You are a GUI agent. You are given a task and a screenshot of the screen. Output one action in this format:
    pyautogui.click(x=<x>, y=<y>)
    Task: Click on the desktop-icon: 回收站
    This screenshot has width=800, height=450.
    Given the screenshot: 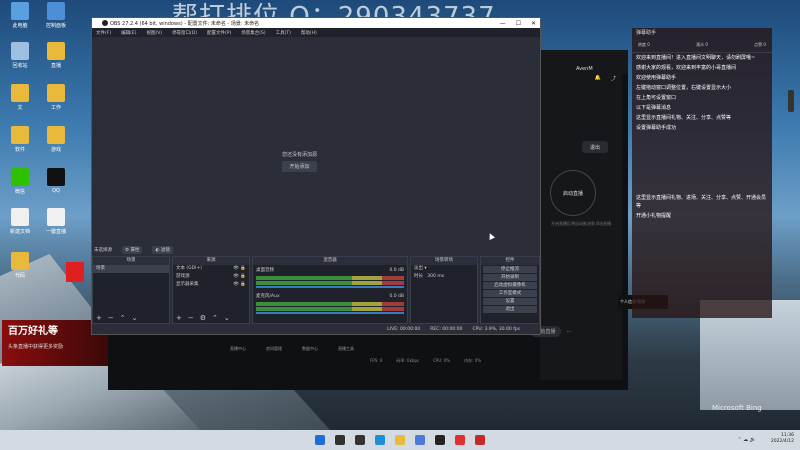 What is the action you would take?
    pyautogui.click(x=20, y=55)
    